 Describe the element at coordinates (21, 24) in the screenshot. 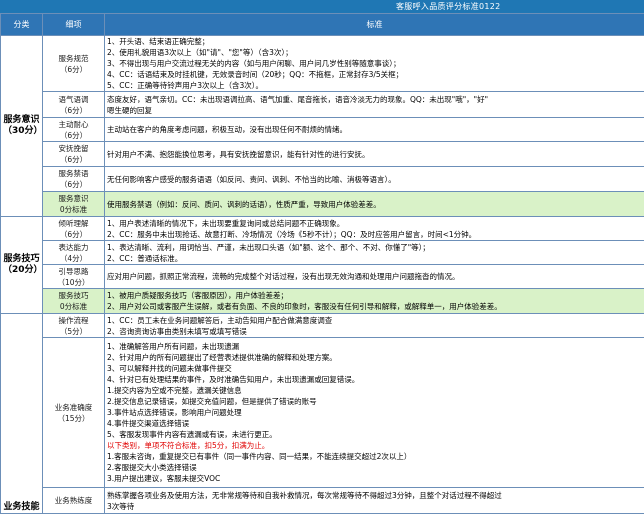

I see `header-category: 分类` at that location.